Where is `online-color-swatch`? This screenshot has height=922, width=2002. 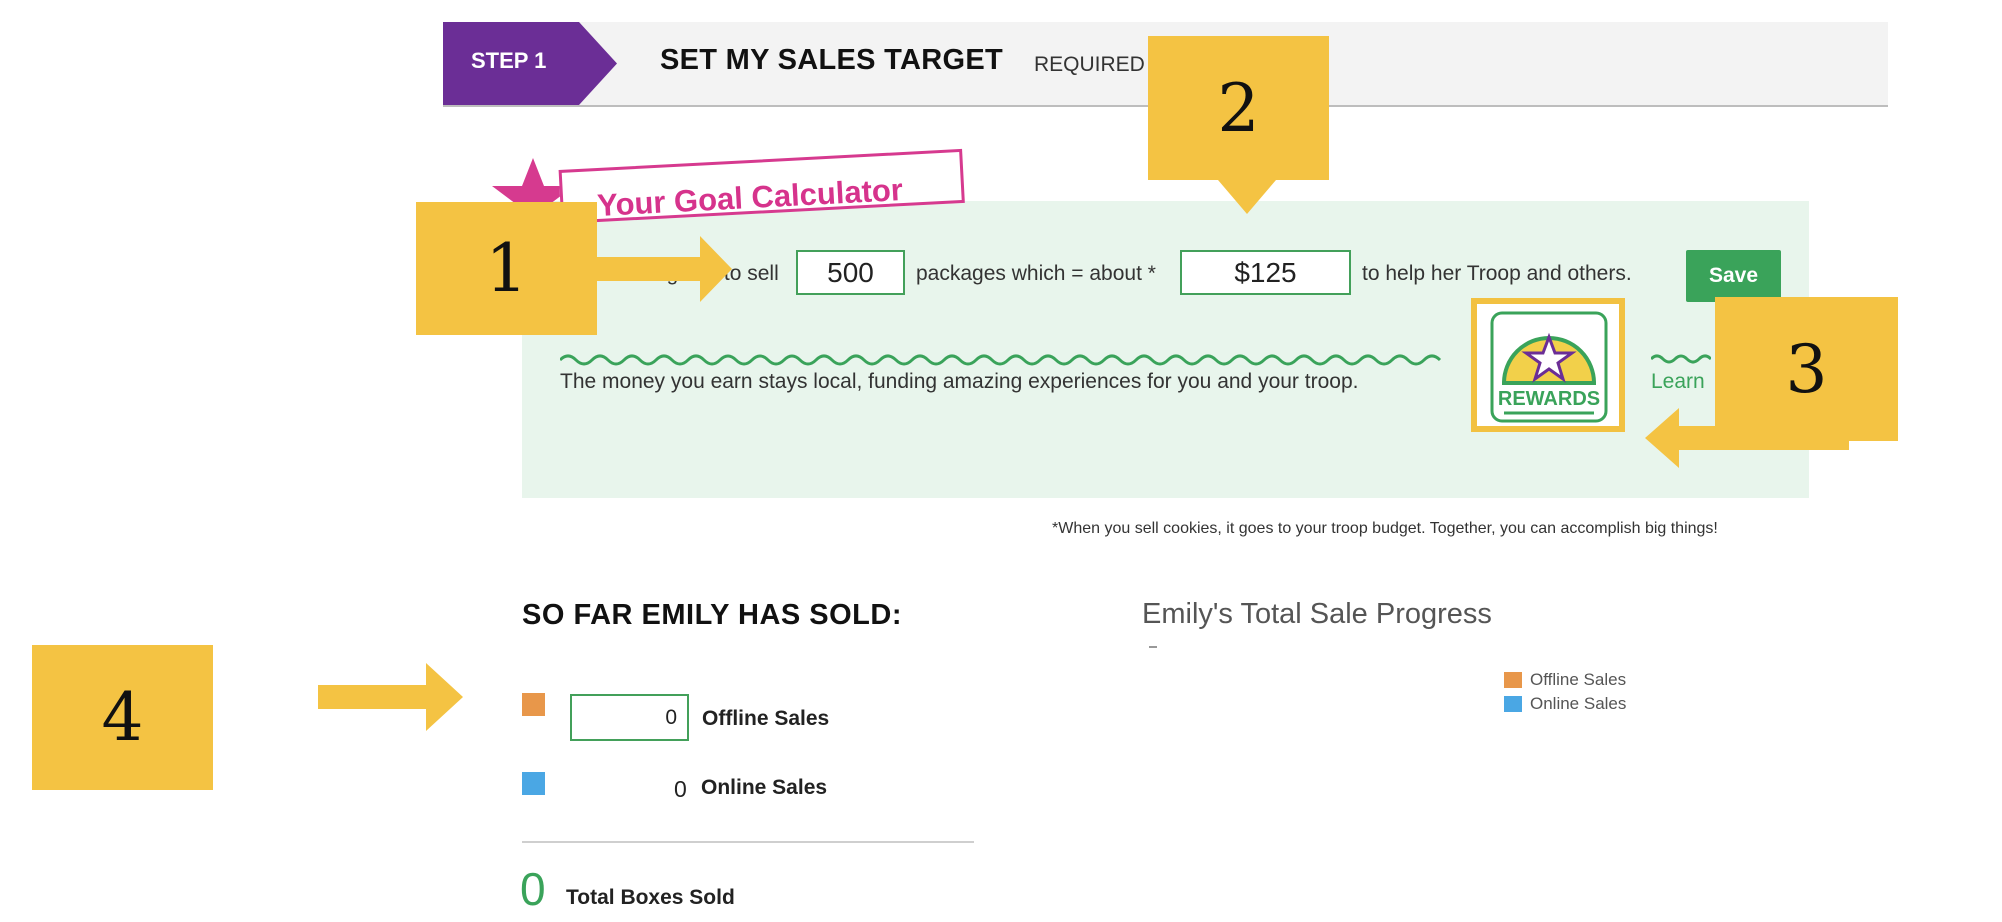 online-color-swatch is located at coordinates (533, 783).